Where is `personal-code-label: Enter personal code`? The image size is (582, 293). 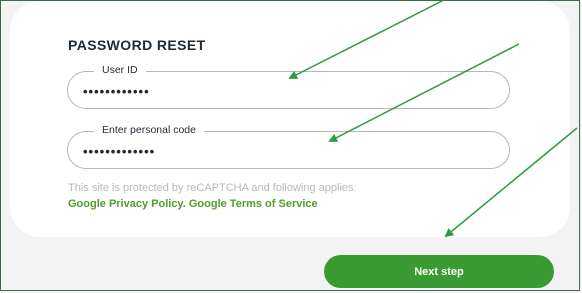
personal-code-label: Enter personal code is located at coordinates (149, 130).